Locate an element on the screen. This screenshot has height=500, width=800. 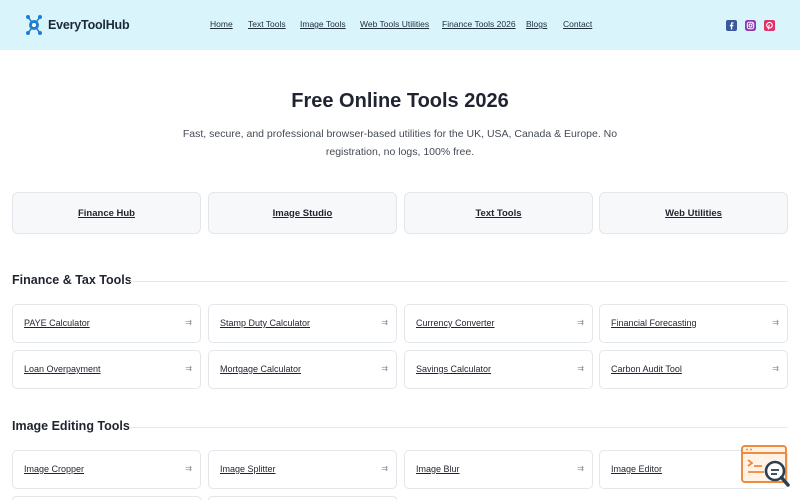
nav-contact: Contact is located at coordinates (577, 24).